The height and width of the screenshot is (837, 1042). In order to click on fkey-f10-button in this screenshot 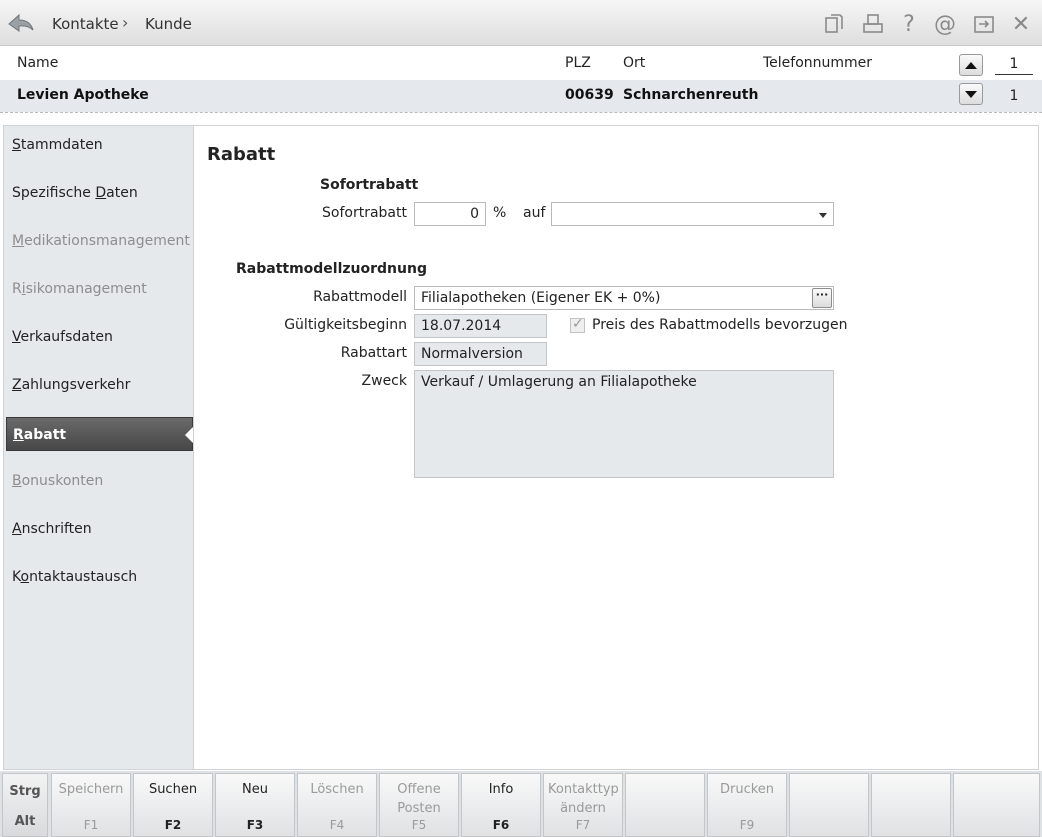, I will do `click(829, 805)`.